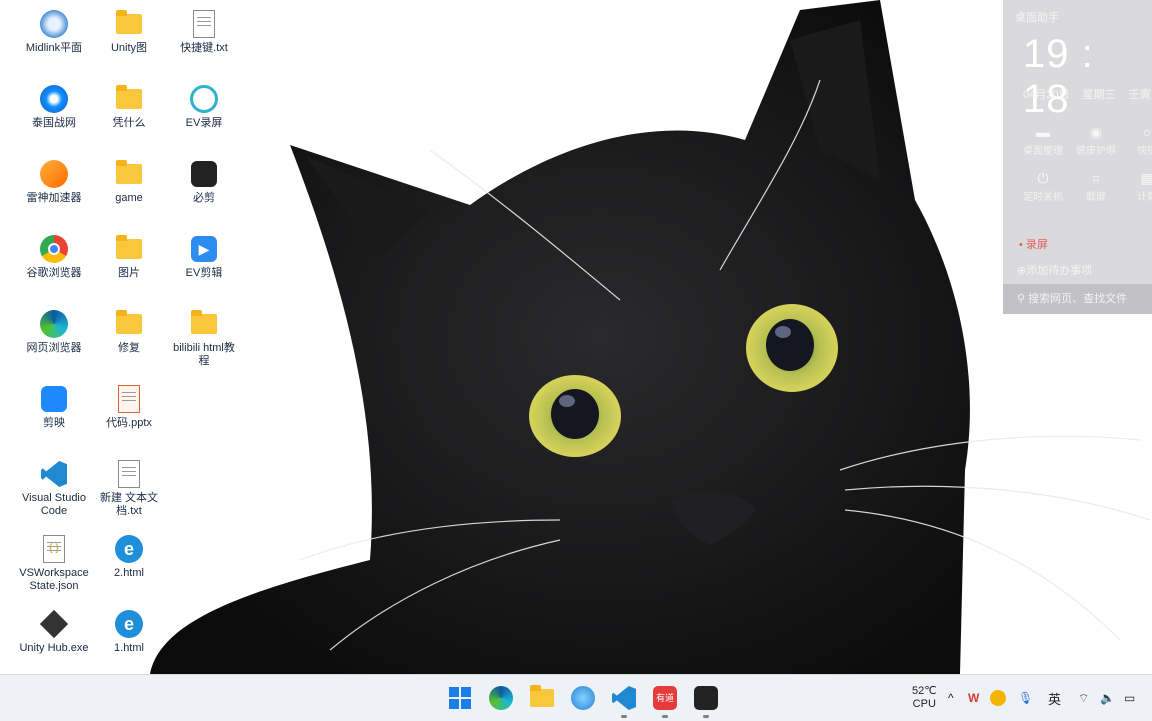 This screenshot has width=1152, height=721. What do you see at coordinates (951, 698) in the screenshot?
I see `show-hidden-icons-button: ^` at bounding box center [951, 698].